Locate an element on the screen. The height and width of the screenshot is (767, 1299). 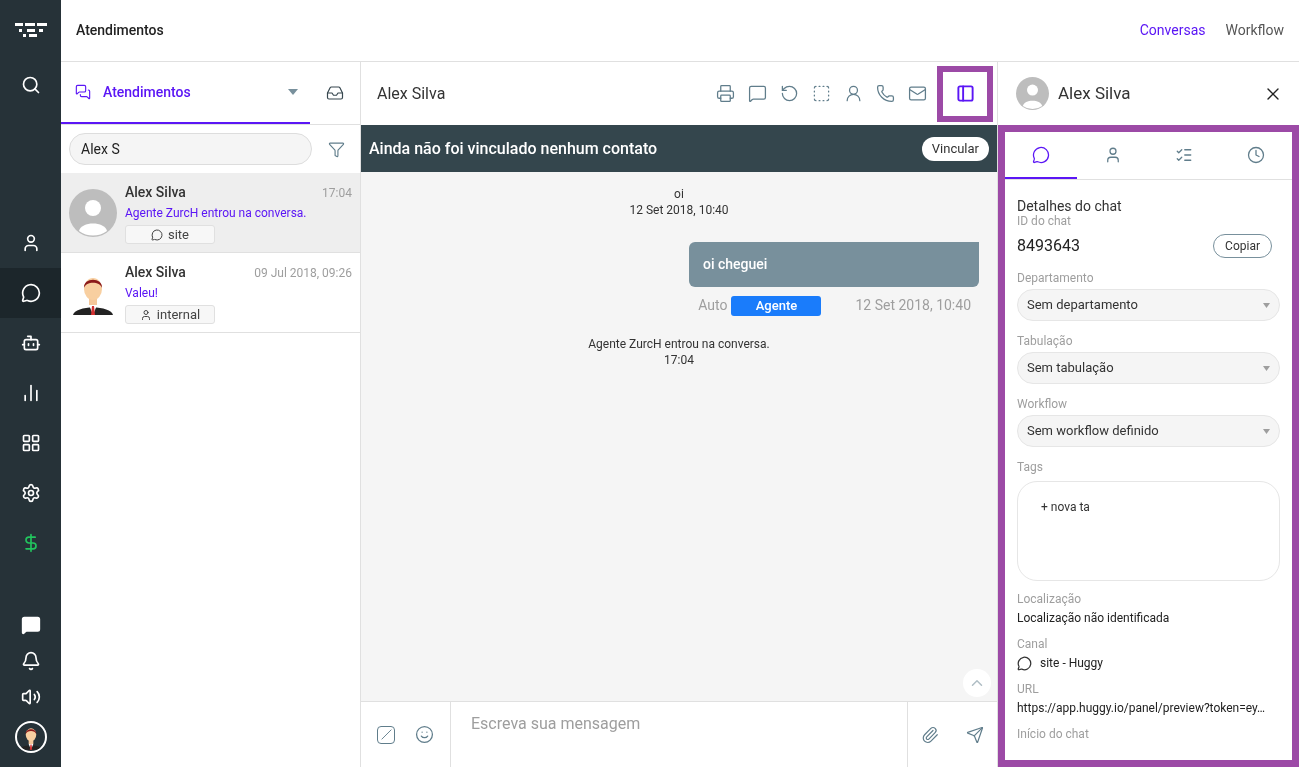
conversation-item: Alex Silva 17:04 Agente ZurcH entrou na conversa. site is located at coordinates (210, 213).